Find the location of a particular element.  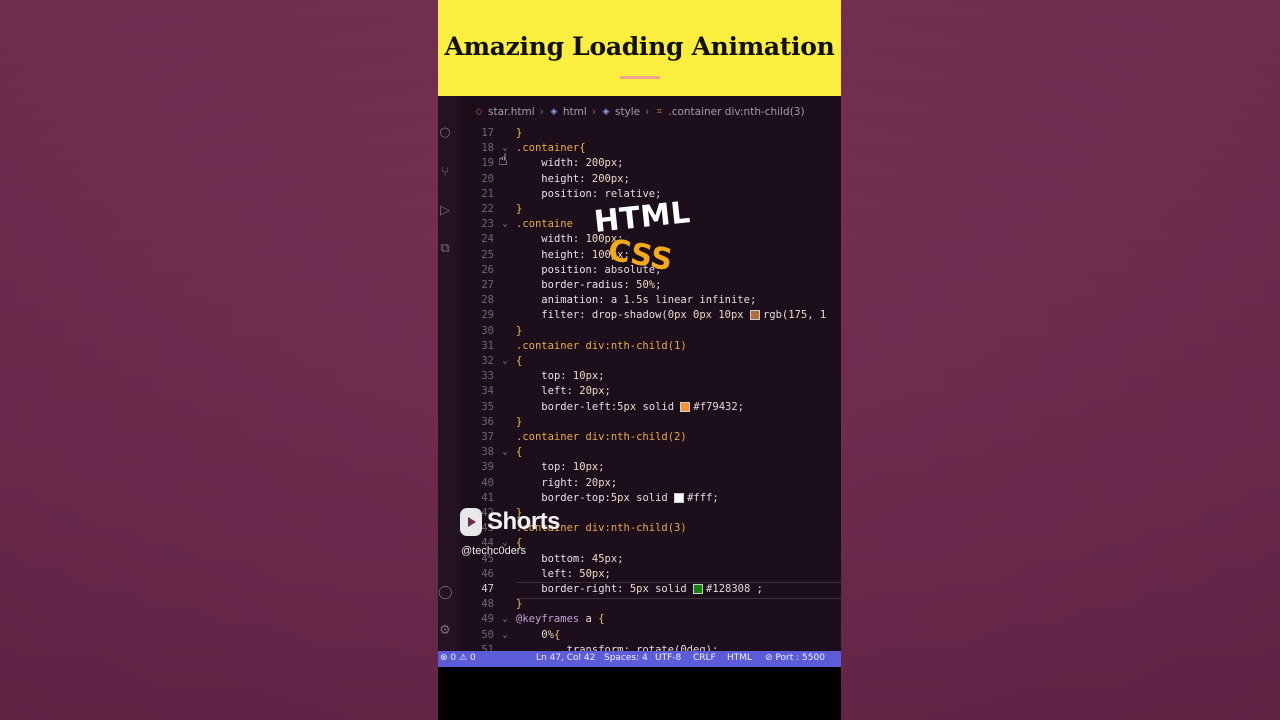

code-line: 35 border-left:5px solid #f79432; is located at coordinates (650, 407).